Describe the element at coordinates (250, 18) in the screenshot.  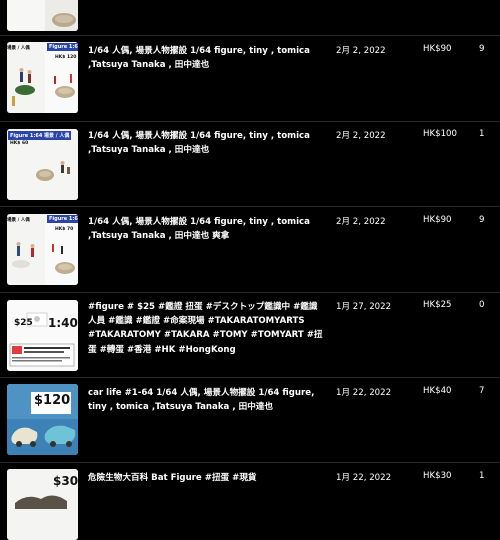
I see `table-row` at that location.